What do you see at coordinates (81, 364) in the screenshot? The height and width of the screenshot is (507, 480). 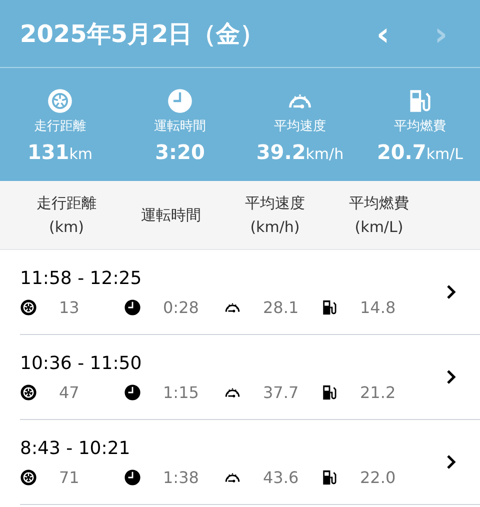 I see `trip-time: 10:36 - 11:50` at bounding box center [81, 364].